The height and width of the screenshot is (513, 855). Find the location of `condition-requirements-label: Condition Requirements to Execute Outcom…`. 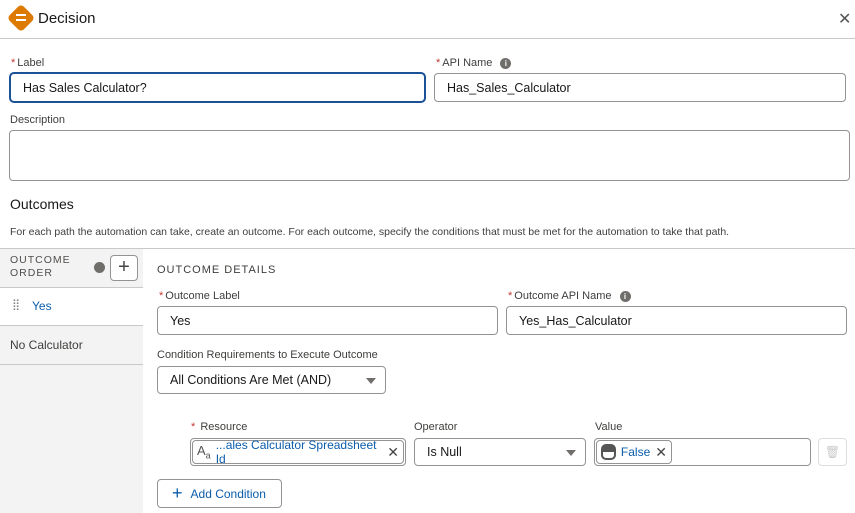

condition-requirements-label: Condition Requirements to Execute Outcom… is located at coordinates (267, 355).